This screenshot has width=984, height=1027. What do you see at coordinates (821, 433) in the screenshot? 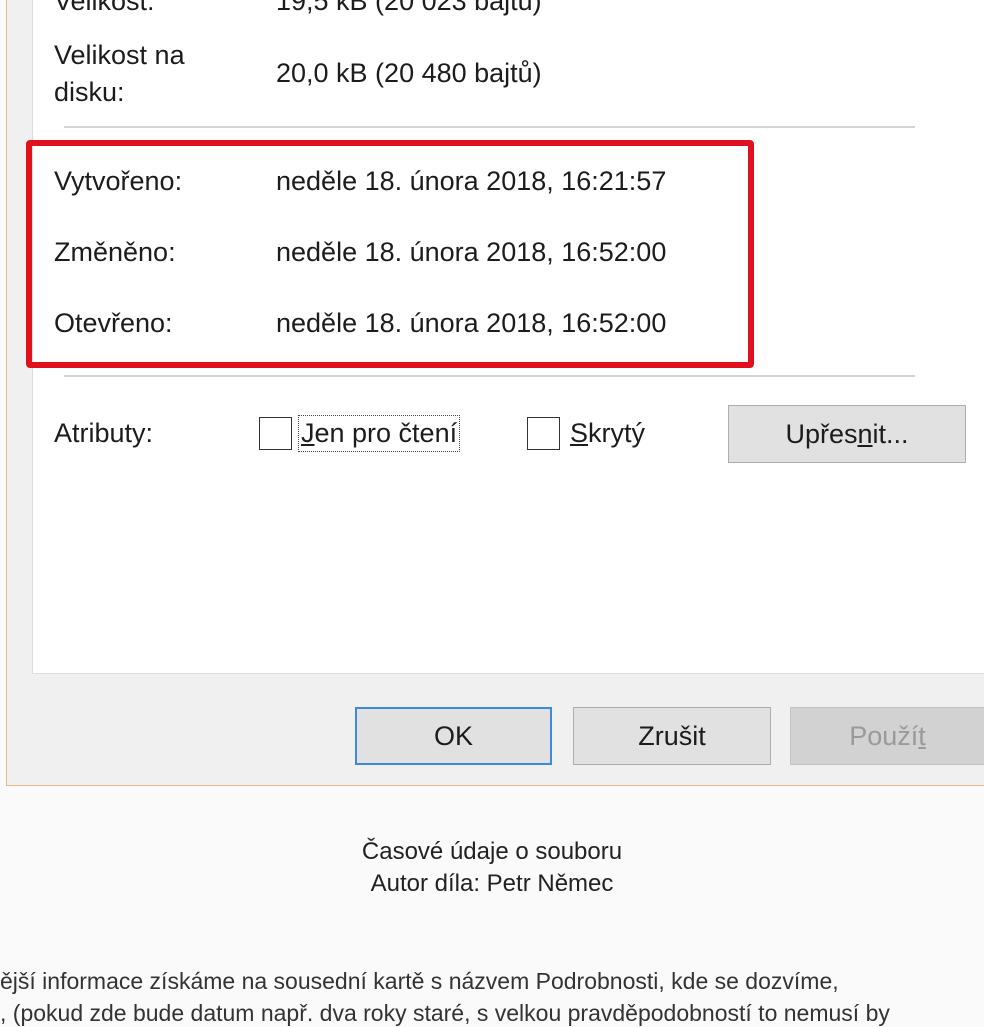
I see `advanced-label-pre: Upřes` at bounding box center [821, 433].